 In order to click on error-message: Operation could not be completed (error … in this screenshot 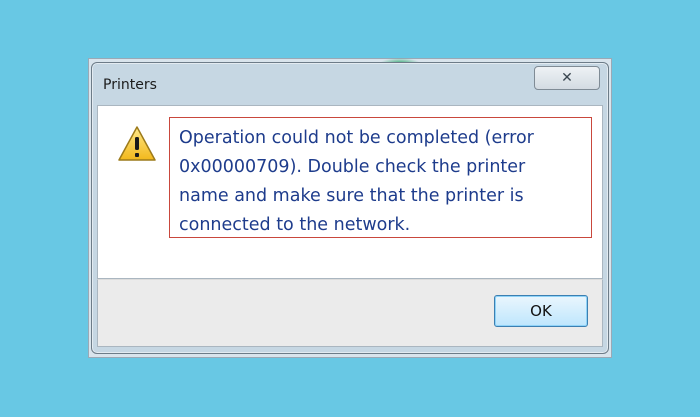, I will do `click(356, 181)`.